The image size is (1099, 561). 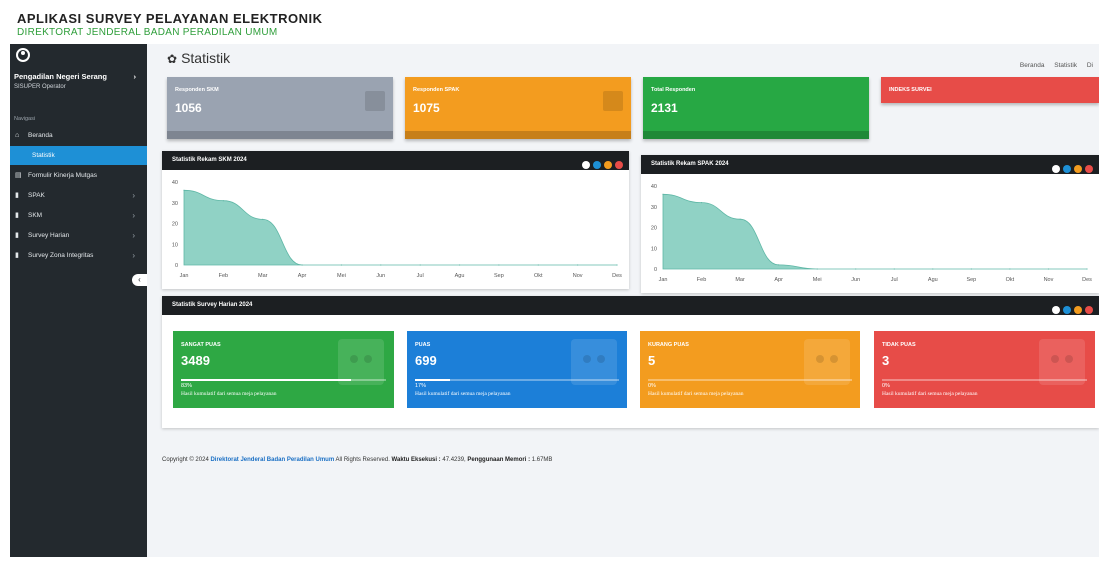 I want to click on meh-face-icon, so click(x=827, y=362).